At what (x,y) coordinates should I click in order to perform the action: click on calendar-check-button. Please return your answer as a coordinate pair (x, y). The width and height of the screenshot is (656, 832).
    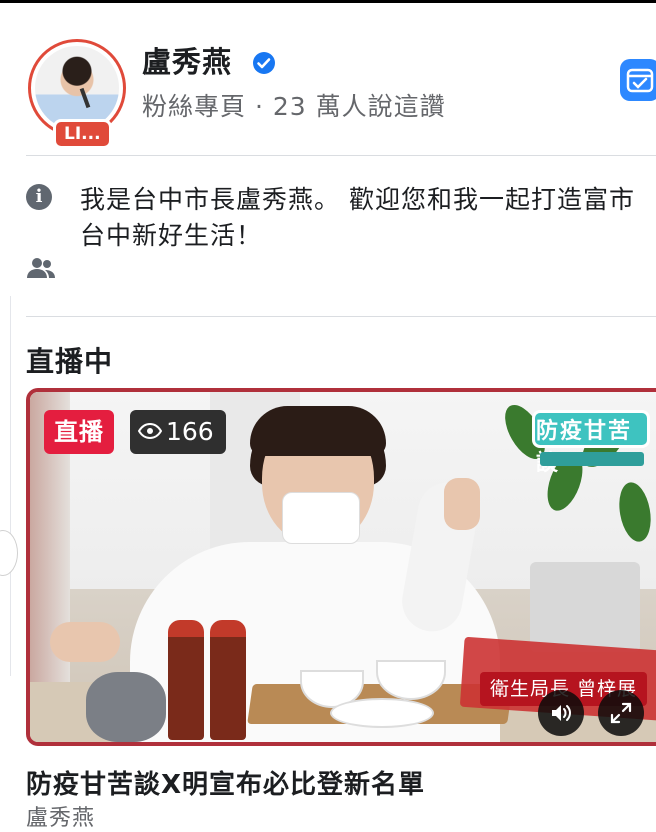
    Looking at the image, I should click on (638, 80).